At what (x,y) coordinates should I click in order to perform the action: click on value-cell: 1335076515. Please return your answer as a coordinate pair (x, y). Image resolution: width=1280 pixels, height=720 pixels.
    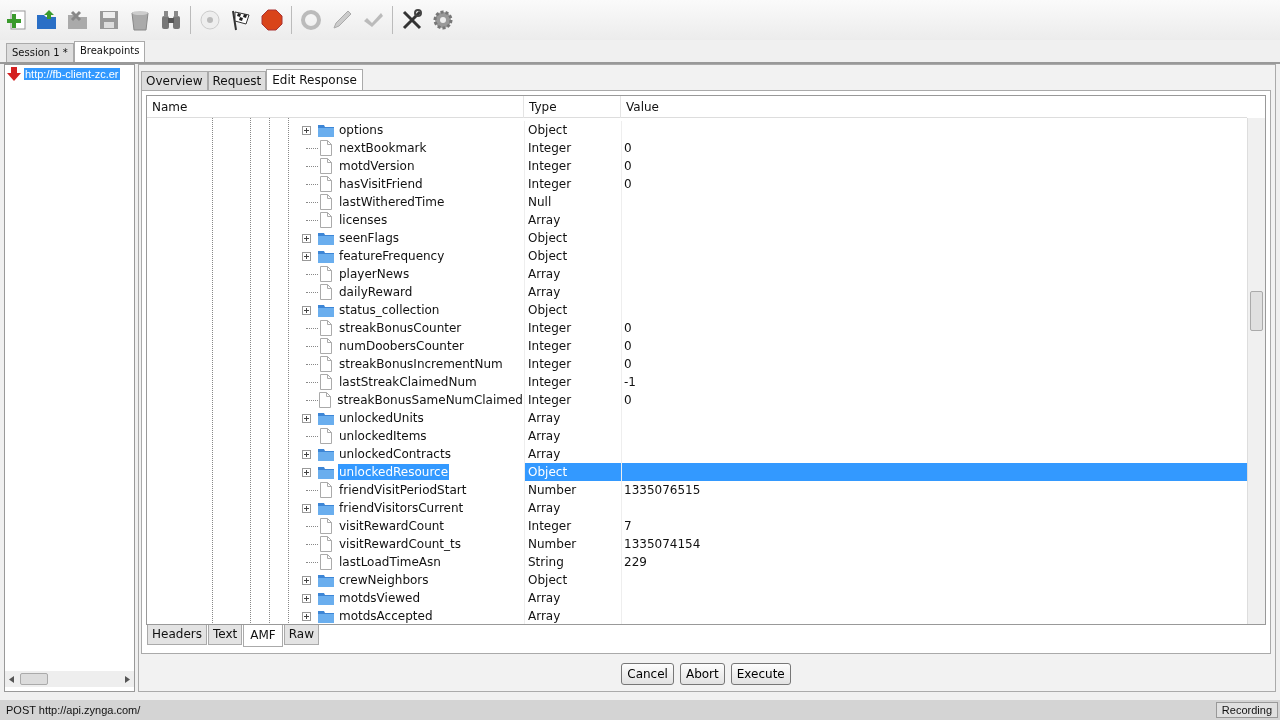
    Looking at the image, I should click on (662, 490).